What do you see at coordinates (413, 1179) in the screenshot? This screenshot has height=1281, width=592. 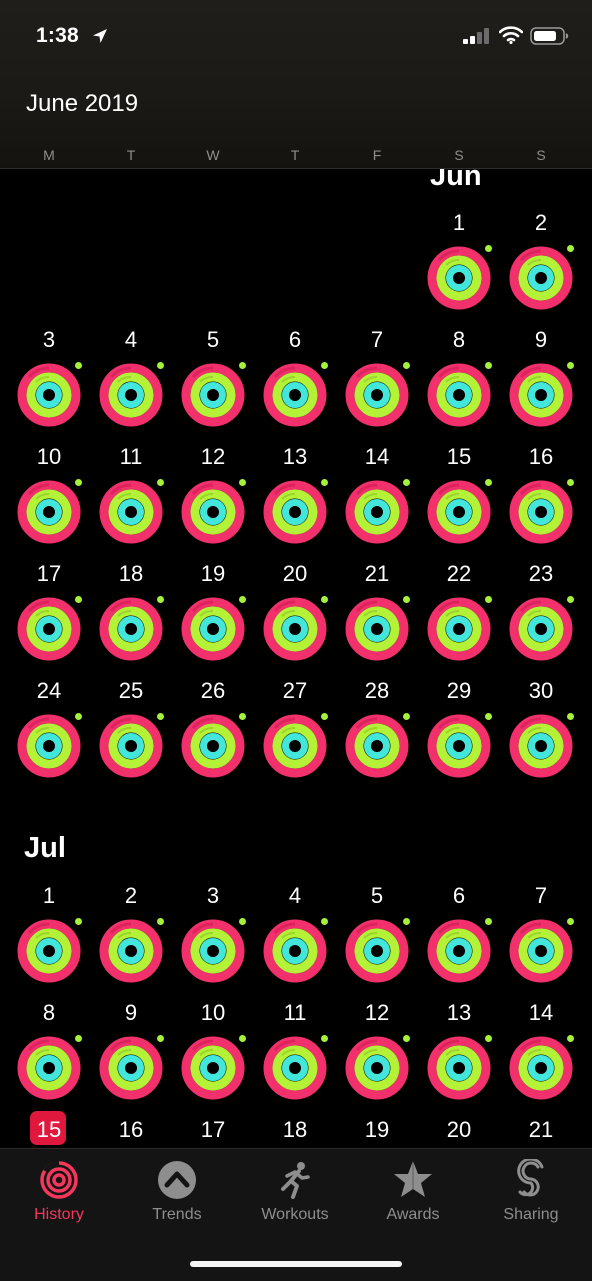 I see `award-star-icon` at bounding box center [413, 1179].